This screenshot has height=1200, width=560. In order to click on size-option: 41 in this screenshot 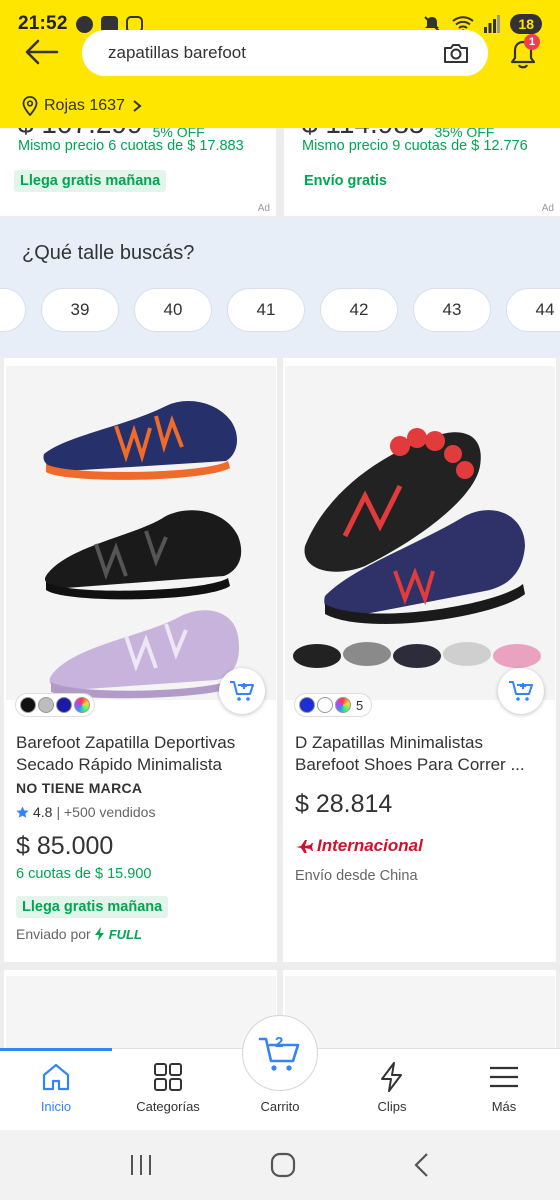, I will do `click(266, 310)`.